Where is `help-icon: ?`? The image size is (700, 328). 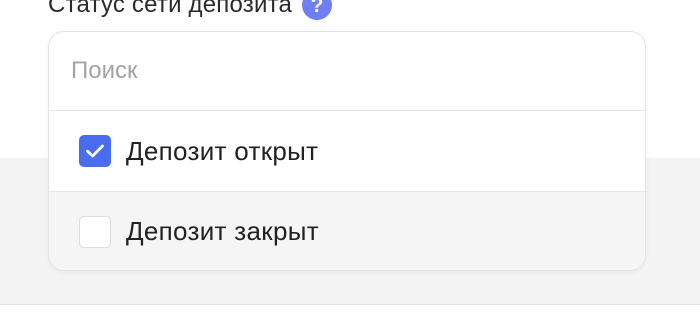
help-icon: ? is located at coordinates (317, 10).